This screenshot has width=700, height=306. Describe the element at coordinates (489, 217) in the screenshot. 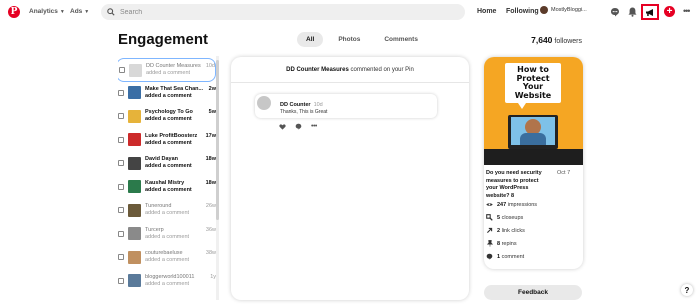

I see `closeup-icon` at that location.